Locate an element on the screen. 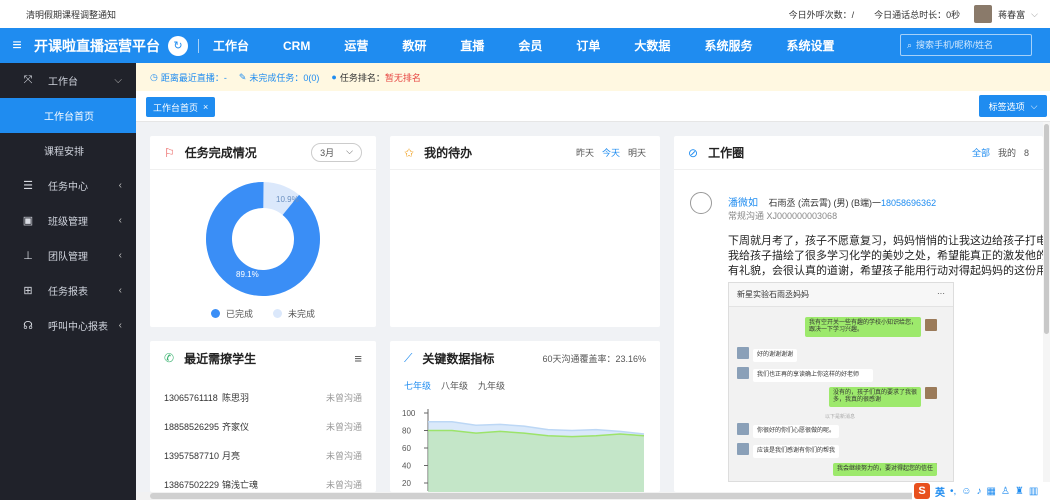  nav-workbench: 工作台 is located at coordinates (231, 45).